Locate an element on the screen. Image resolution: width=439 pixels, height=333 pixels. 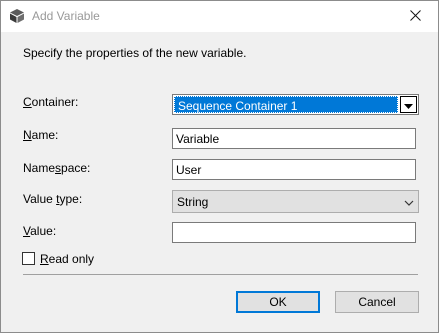
value-label: Value: is located at coordinates (40, 231).